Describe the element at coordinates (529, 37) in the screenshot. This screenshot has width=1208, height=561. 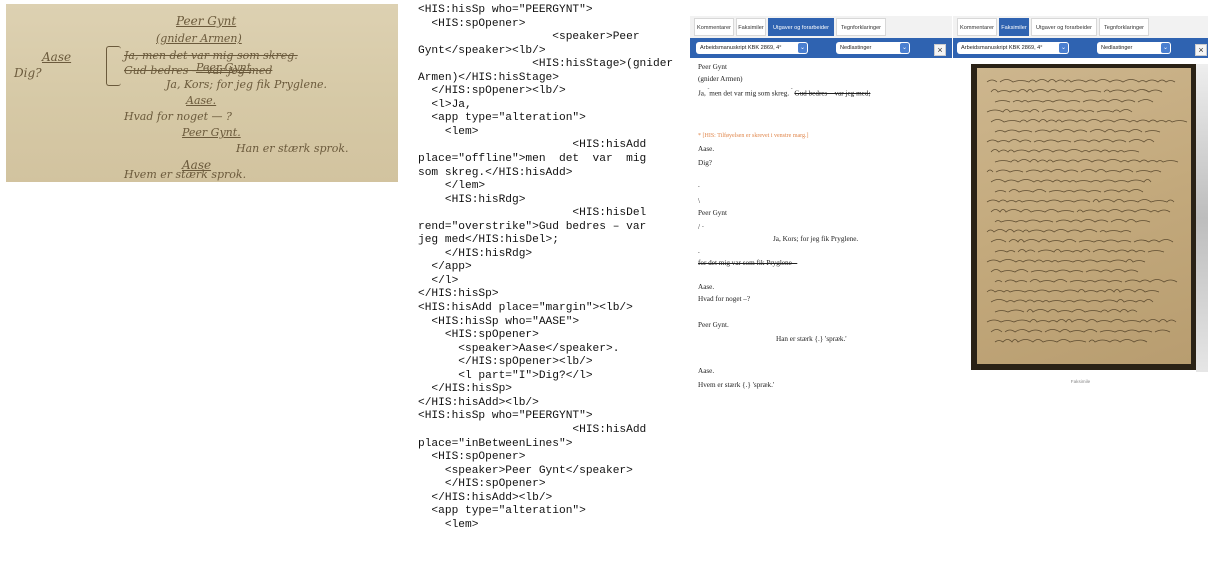
I see `xml-line: <speaker>Peer` at that location.